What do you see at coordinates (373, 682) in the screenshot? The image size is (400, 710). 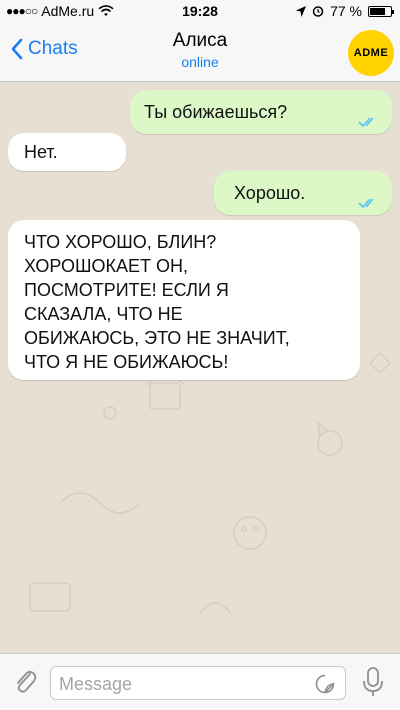 I see `microphone-icon` at bounding box center [373, 682].